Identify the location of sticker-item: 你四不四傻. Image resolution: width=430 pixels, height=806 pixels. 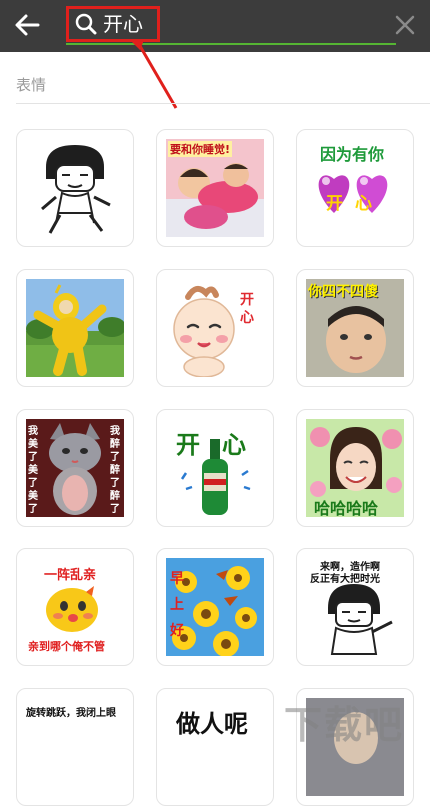
(355, 328).